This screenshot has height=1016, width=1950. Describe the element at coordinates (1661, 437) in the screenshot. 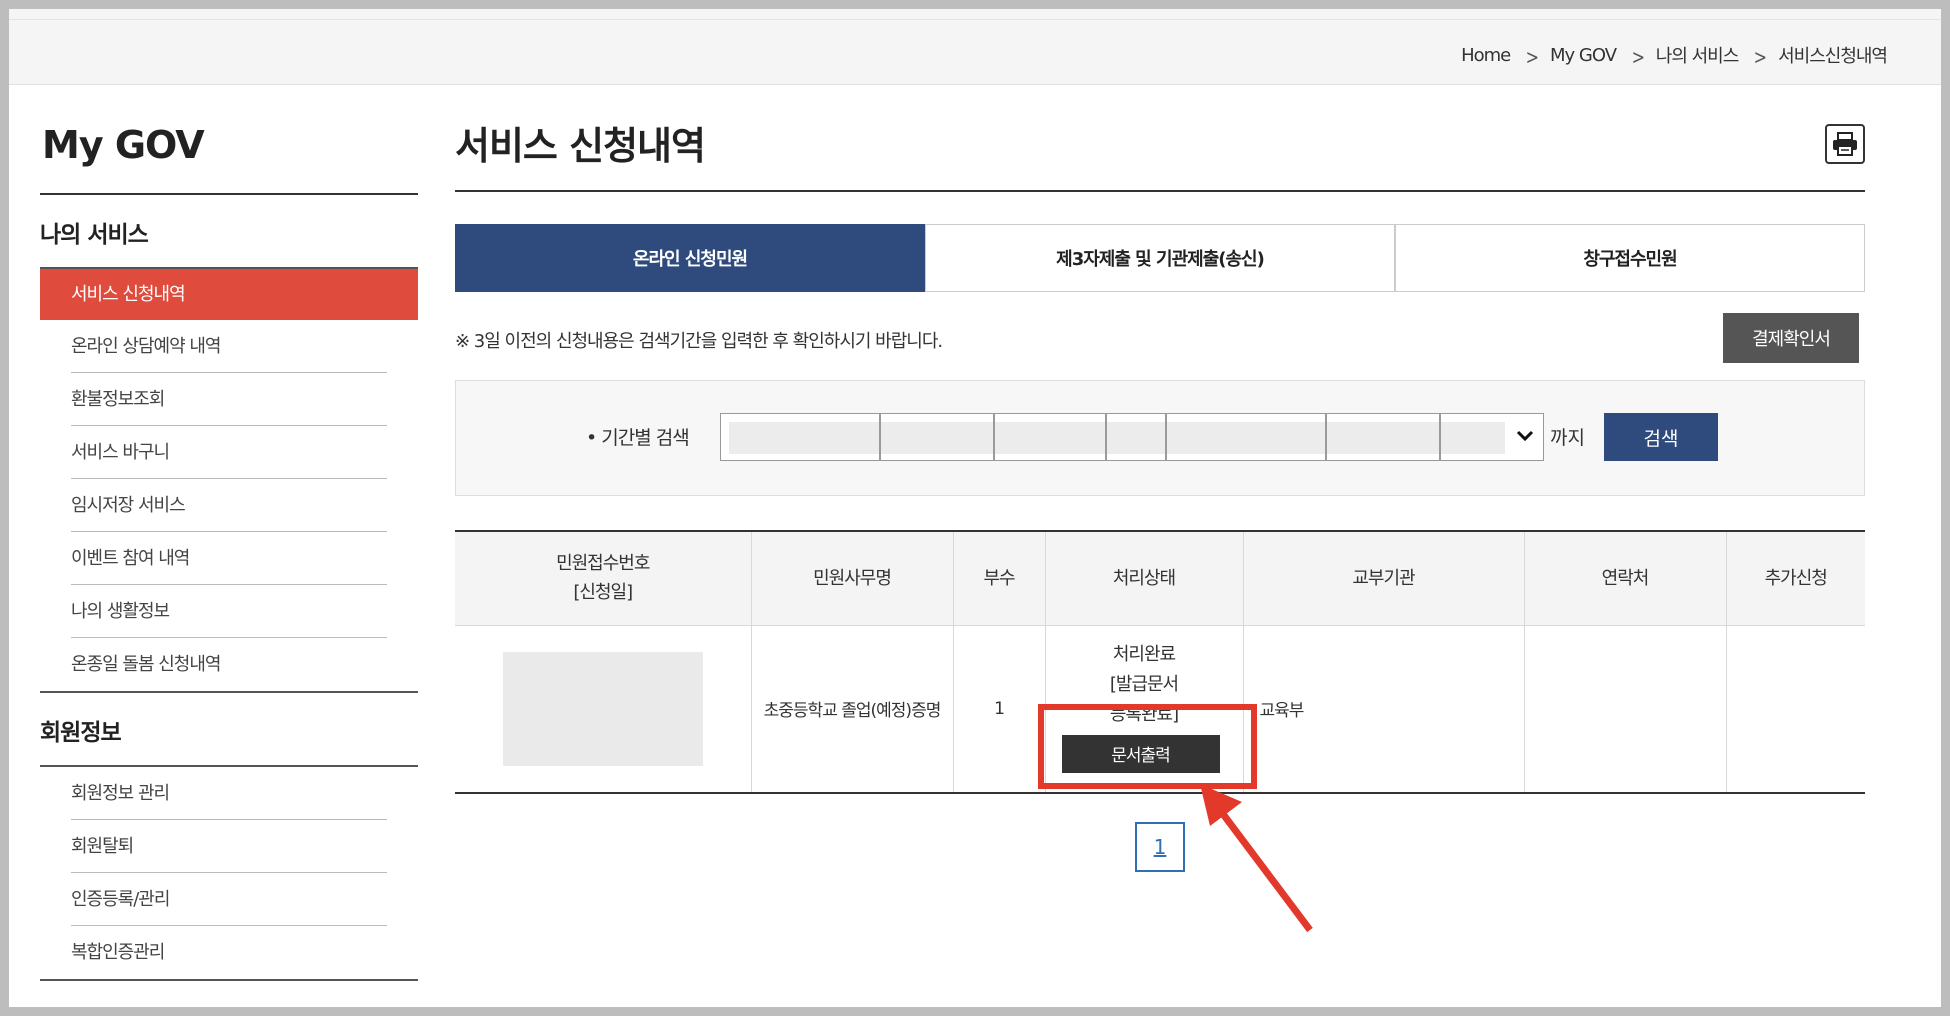

I see `search-button: 검색` at that location.